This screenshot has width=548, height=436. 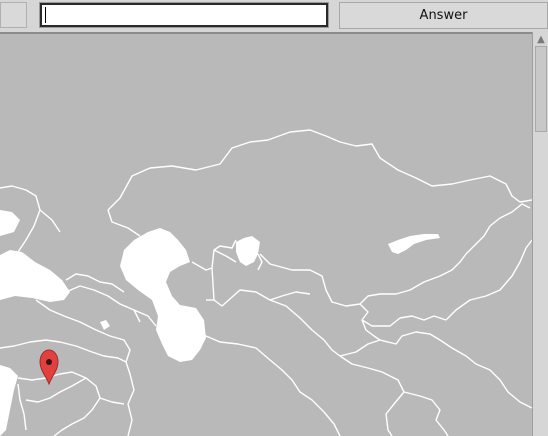 What do you see at coordinates (540, 234) in the screenshot?
I see `vertical-scrollbar: ▲` at bounding box center [540, 234].